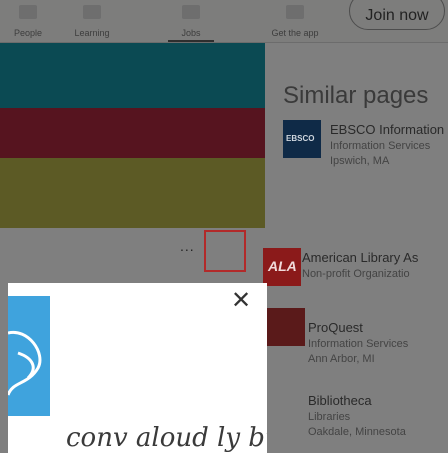 This screenshot has height=453, width=448. What do you see at coordinates (92, 33) in the screenshot?
I see `nav-label: Learning` at bounding box center [92, 33].